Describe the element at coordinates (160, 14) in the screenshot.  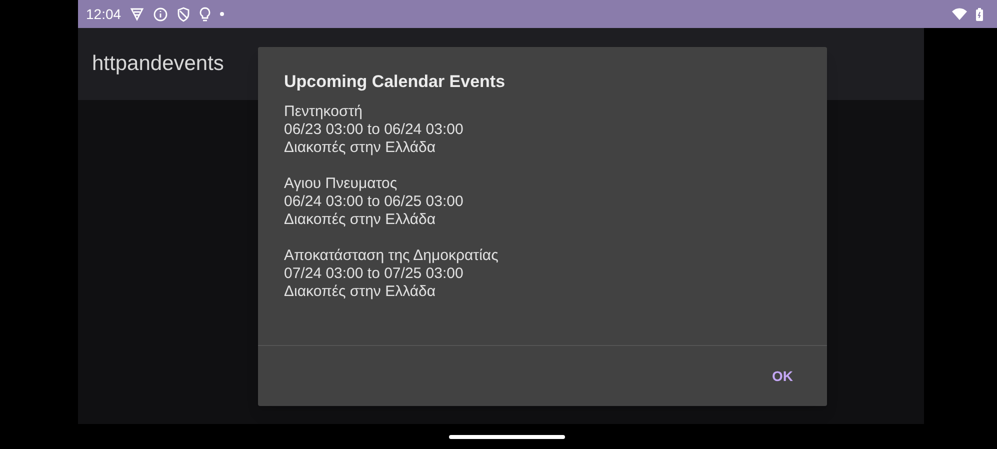
I see `info-icon` at that location.